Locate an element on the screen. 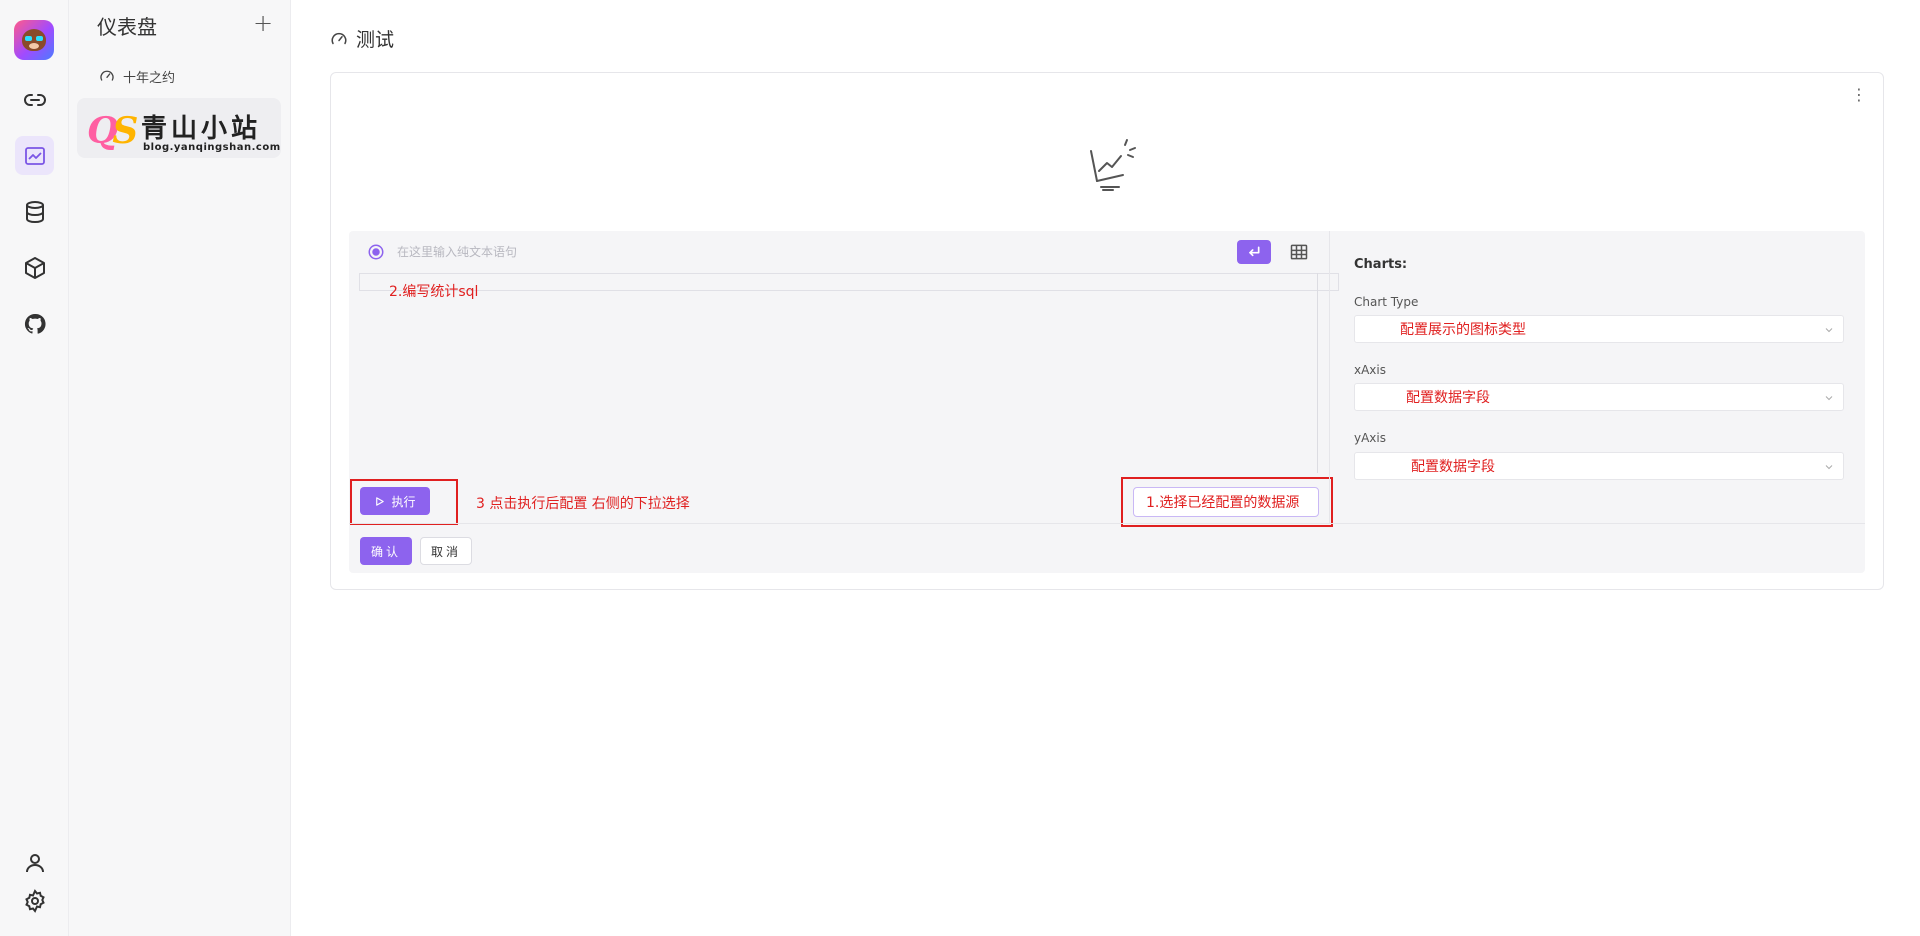 Image resolution: width=1920 pixels, height=936 pixels. run-button-label: 执行 is located at coordinates (403, 501).